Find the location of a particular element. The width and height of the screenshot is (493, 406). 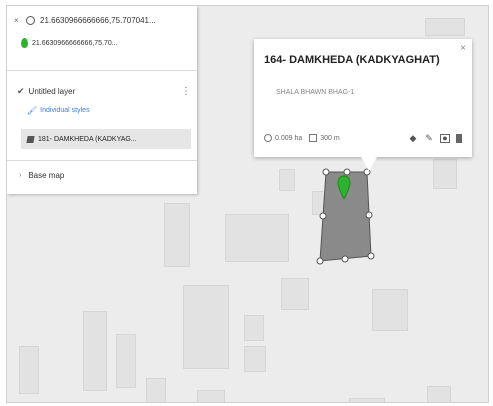

close-search-button: × is located at coordinates (20, 20).